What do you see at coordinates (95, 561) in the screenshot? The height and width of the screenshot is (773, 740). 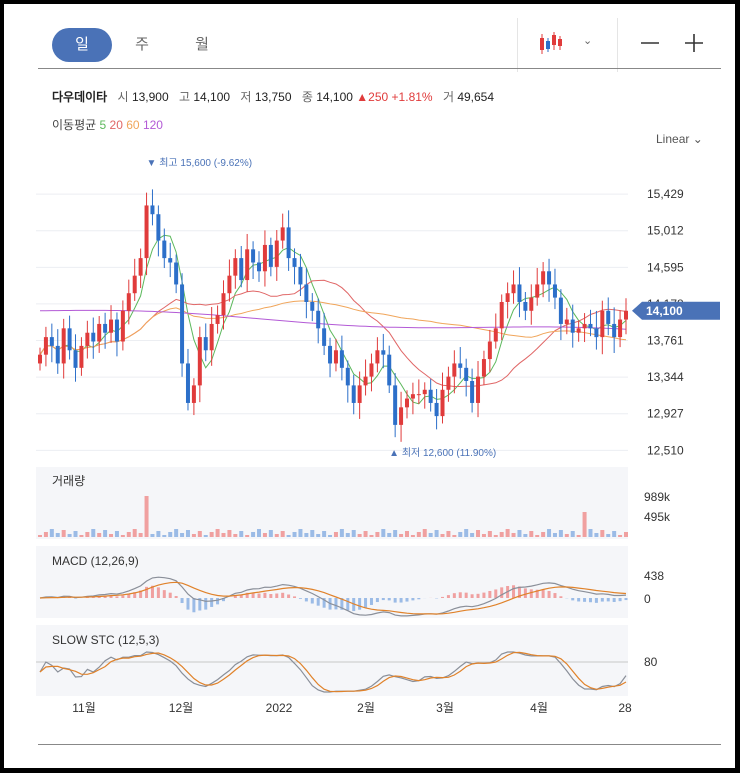 I see `macd-title: MACD (12,26,9)` at bounding box center [95, 561].